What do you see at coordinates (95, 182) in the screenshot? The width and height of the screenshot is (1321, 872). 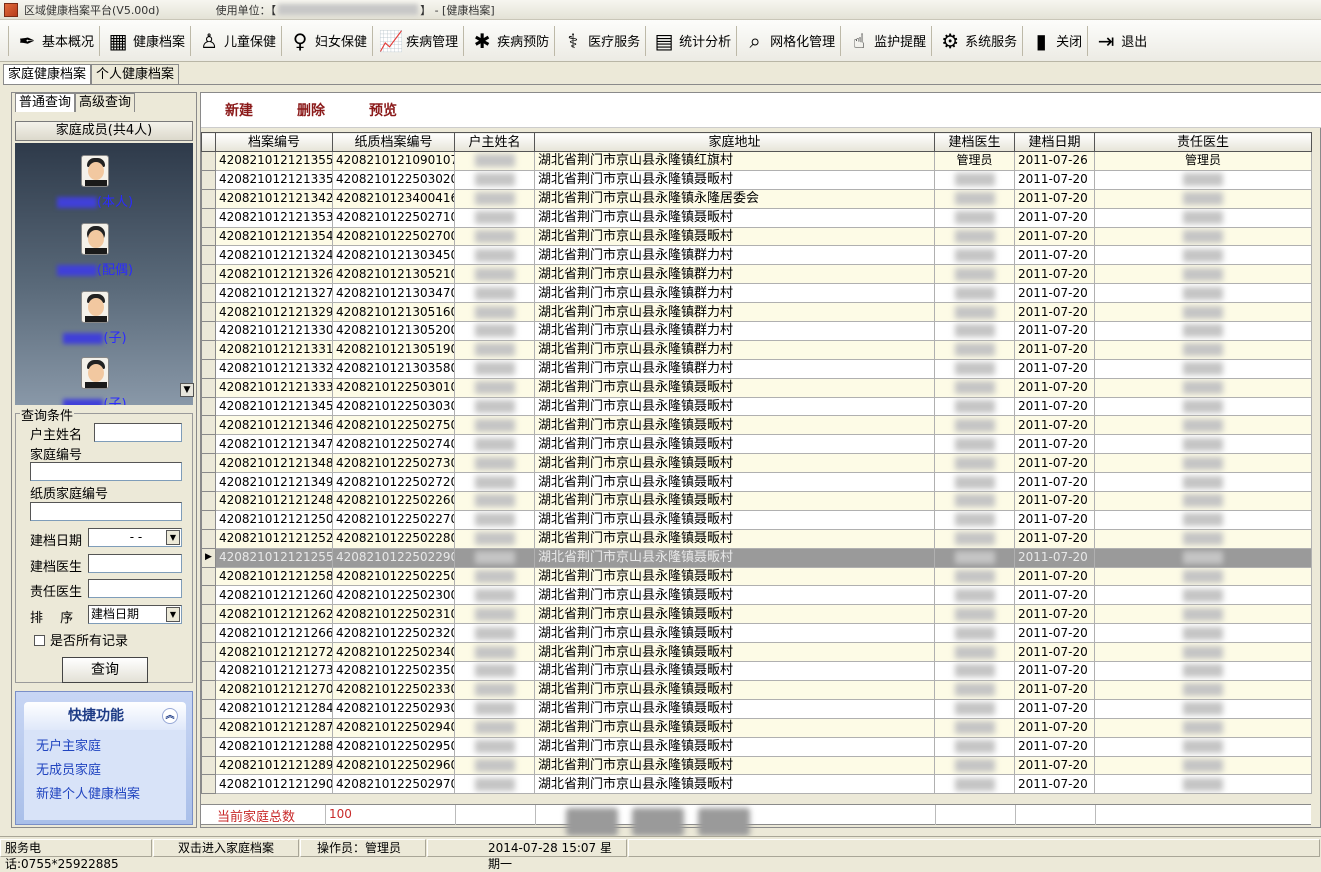 I see `family-member: (本人)` at bounding box center [95, 182].